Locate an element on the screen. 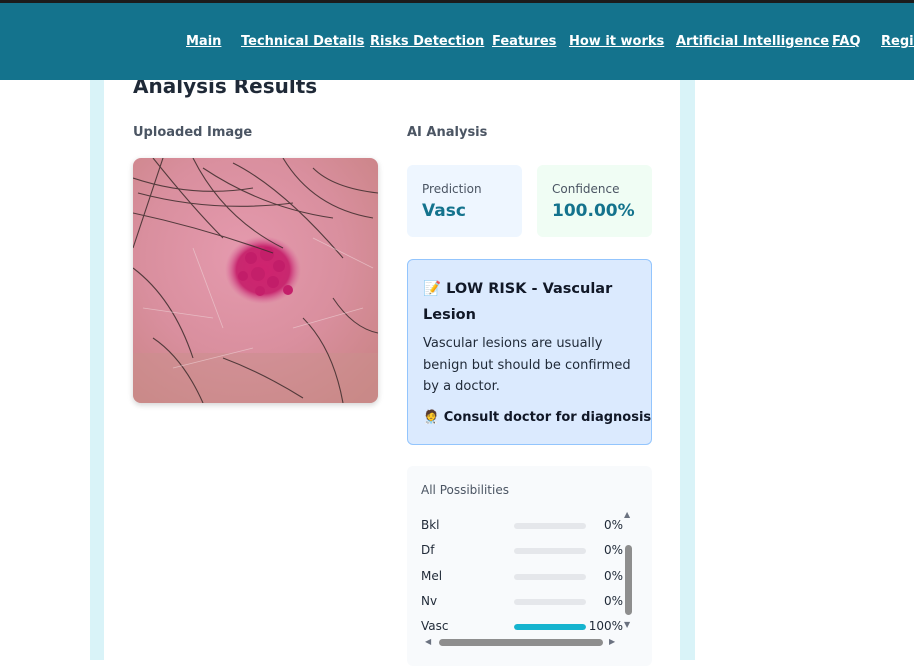 The height and width of the screenshot is (666, 914). uploaded-skin-image is located at coordinates (255, 280).